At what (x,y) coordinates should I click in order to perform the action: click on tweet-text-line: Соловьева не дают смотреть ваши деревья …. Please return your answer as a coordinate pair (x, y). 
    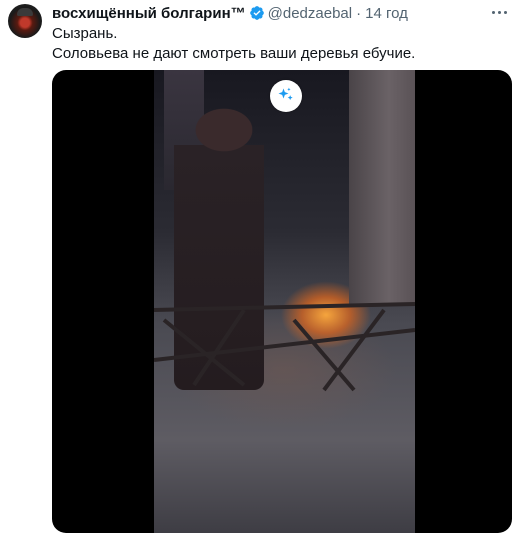
    Looking at the image, I should click on (234, 53).